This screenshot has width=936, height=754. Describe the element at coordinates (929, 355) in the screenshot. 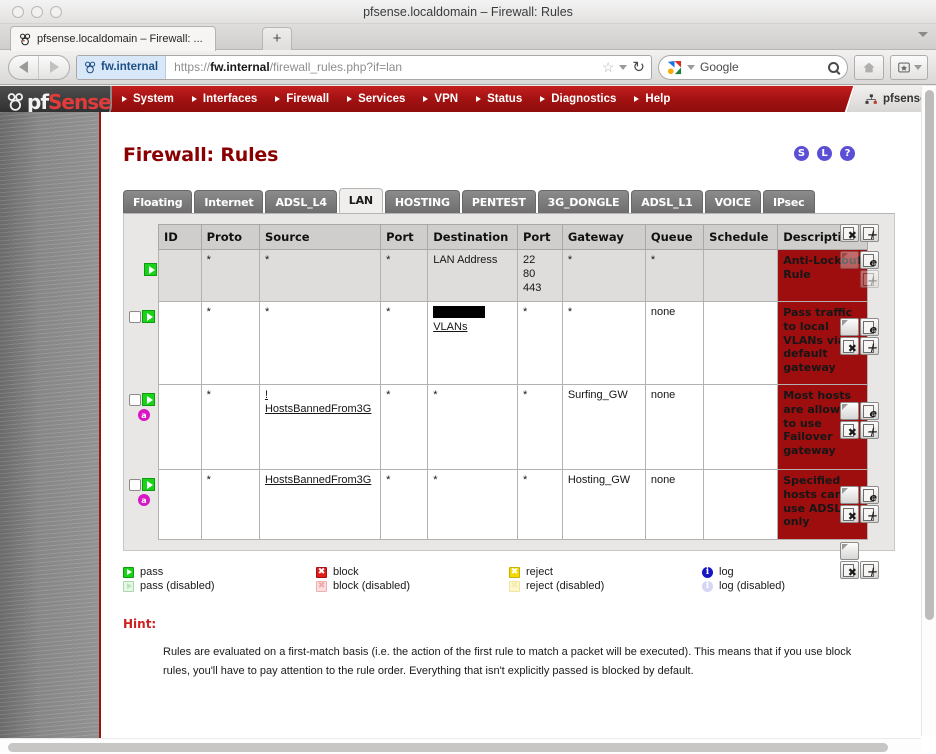

I see `vertical-scrollbar-thumb` at that location.